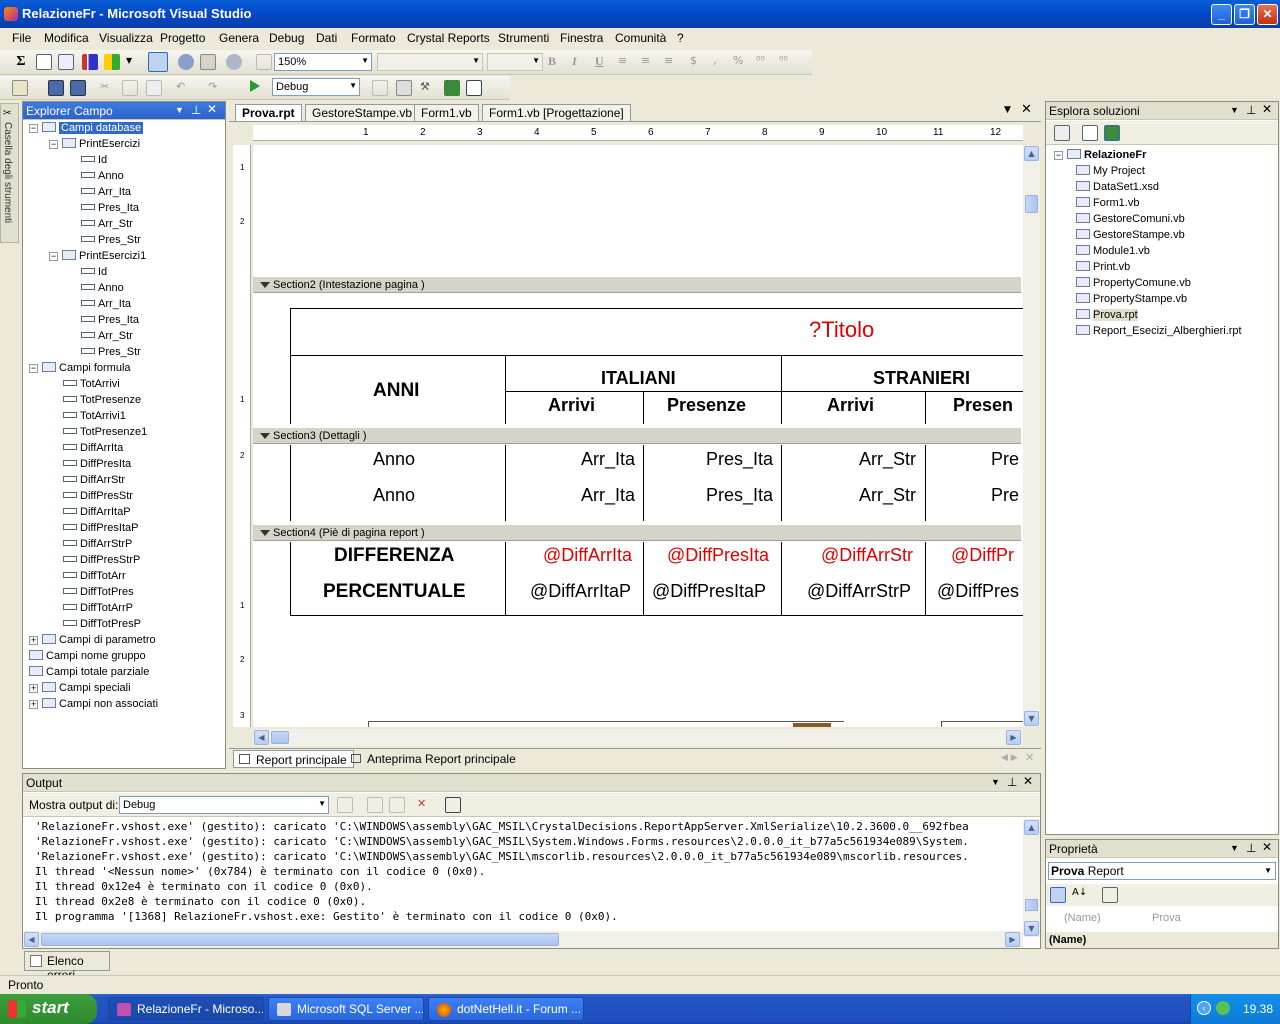 Image resolution: width=1280 pixels, height=1024 pixels. What do you see at coordinates (1133, 283) in the screenshot?
I see `solution-item: PropertyComune.vb` at bounding box center [1133, 283].